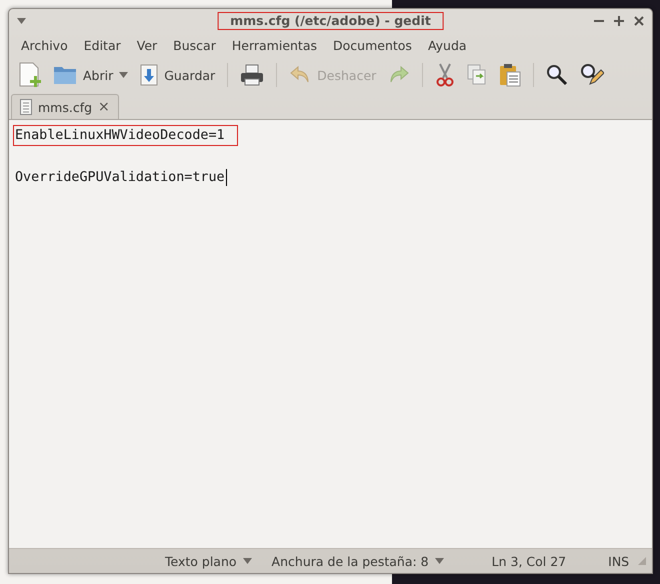  Describe the element at coordinates (592, 75) in the screenshot. I see `search-pencil-icon` at that location.